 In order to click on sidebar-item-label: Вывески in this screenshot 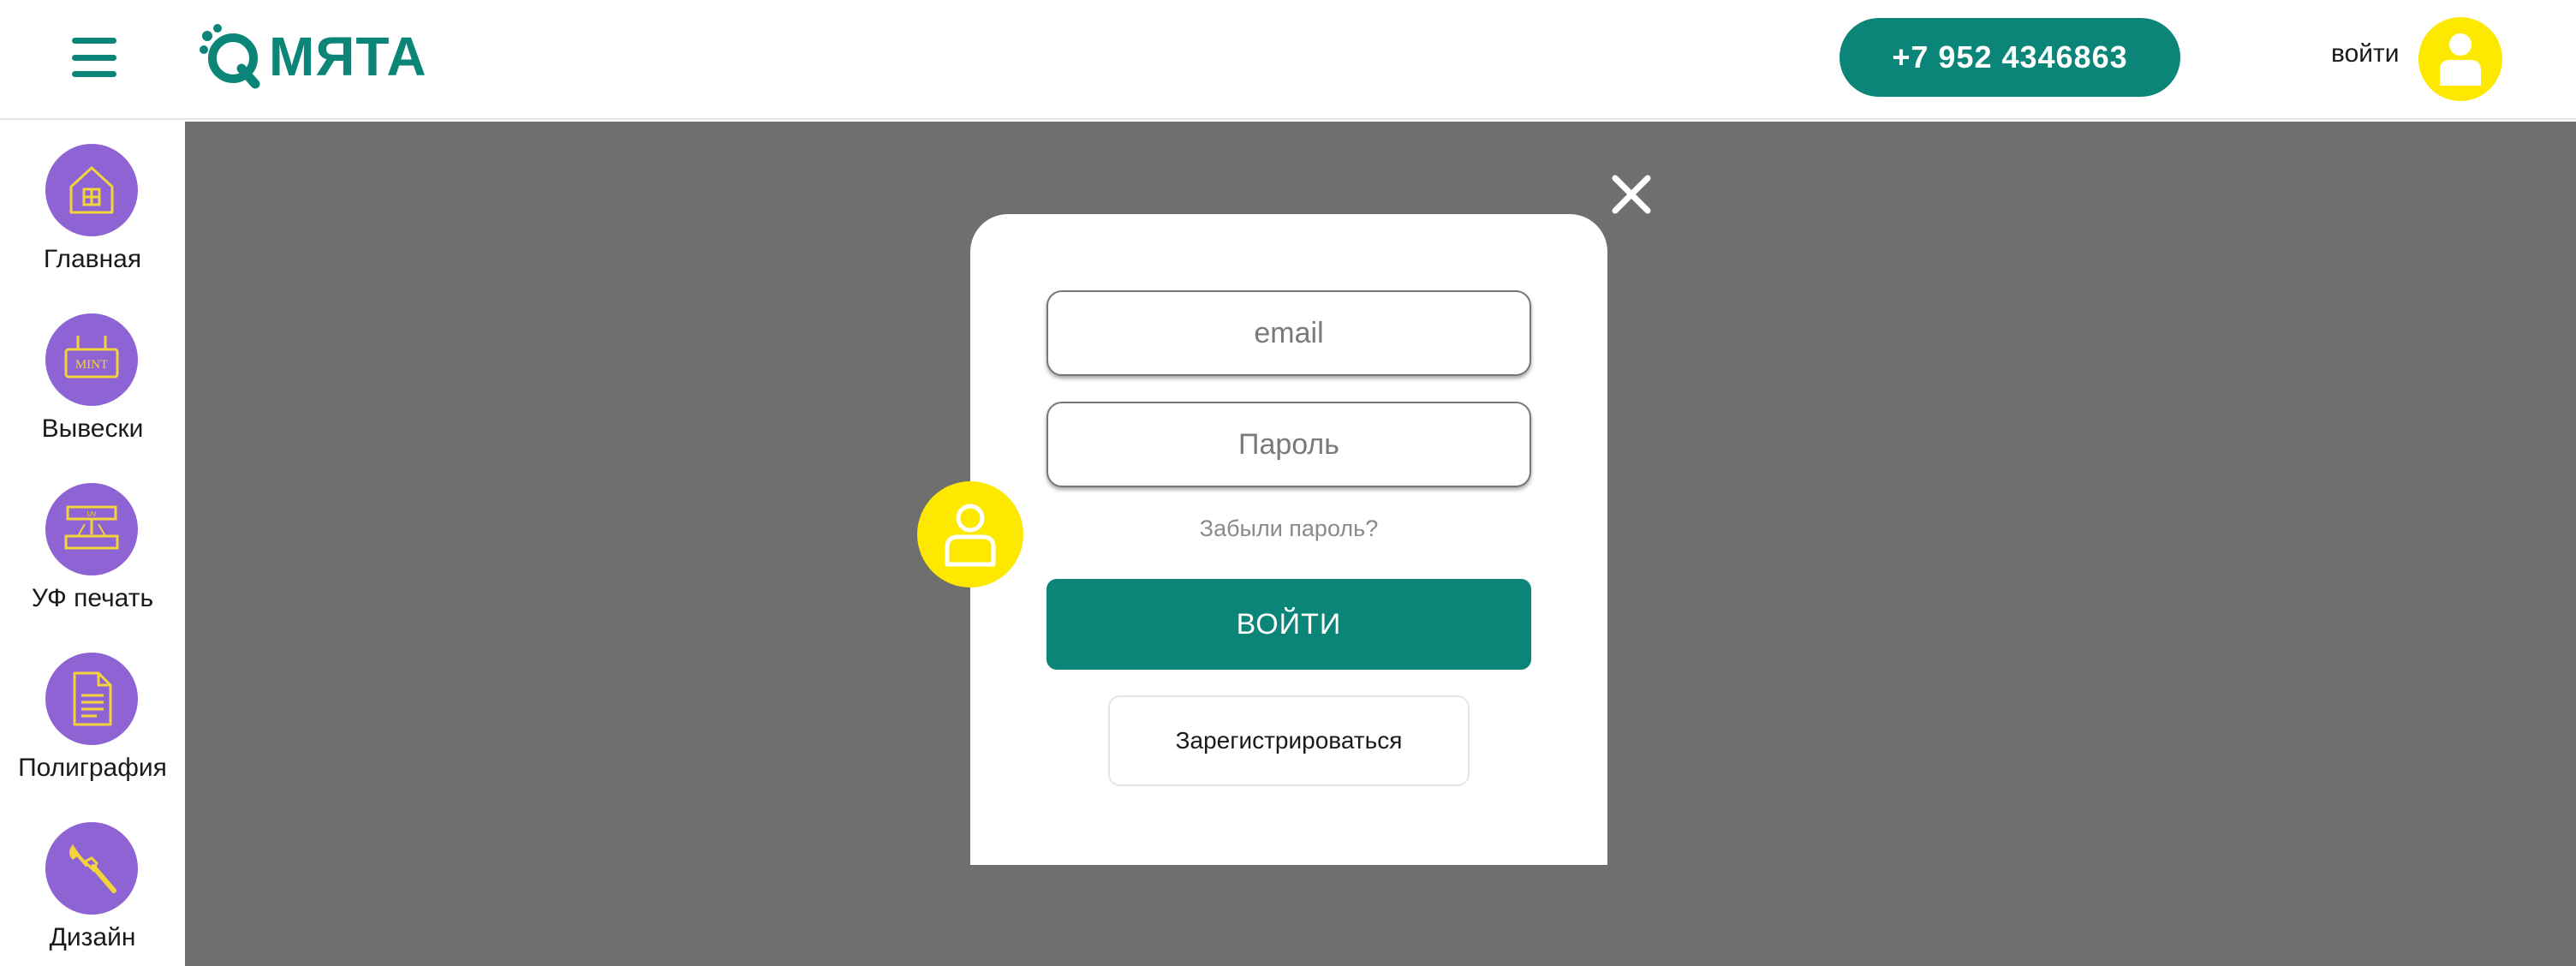, I will do `click(93, 429)`.